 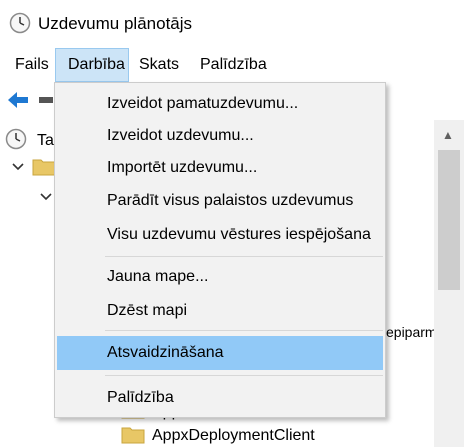 What do you see at coordinates (448, 135) in the screenshot?
I see `scroll-up-icon: ▲` at bounding box center [448, 135].